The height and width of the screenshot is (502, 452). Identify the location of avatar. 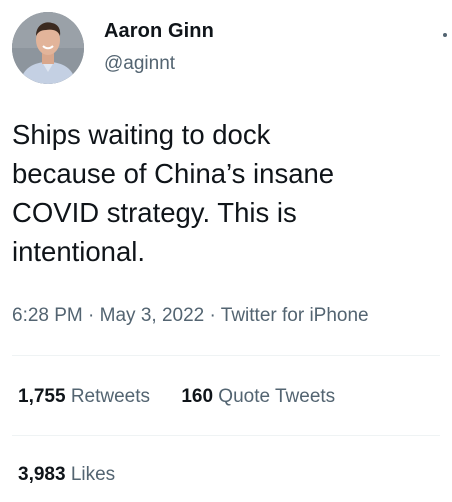
(48, 48).